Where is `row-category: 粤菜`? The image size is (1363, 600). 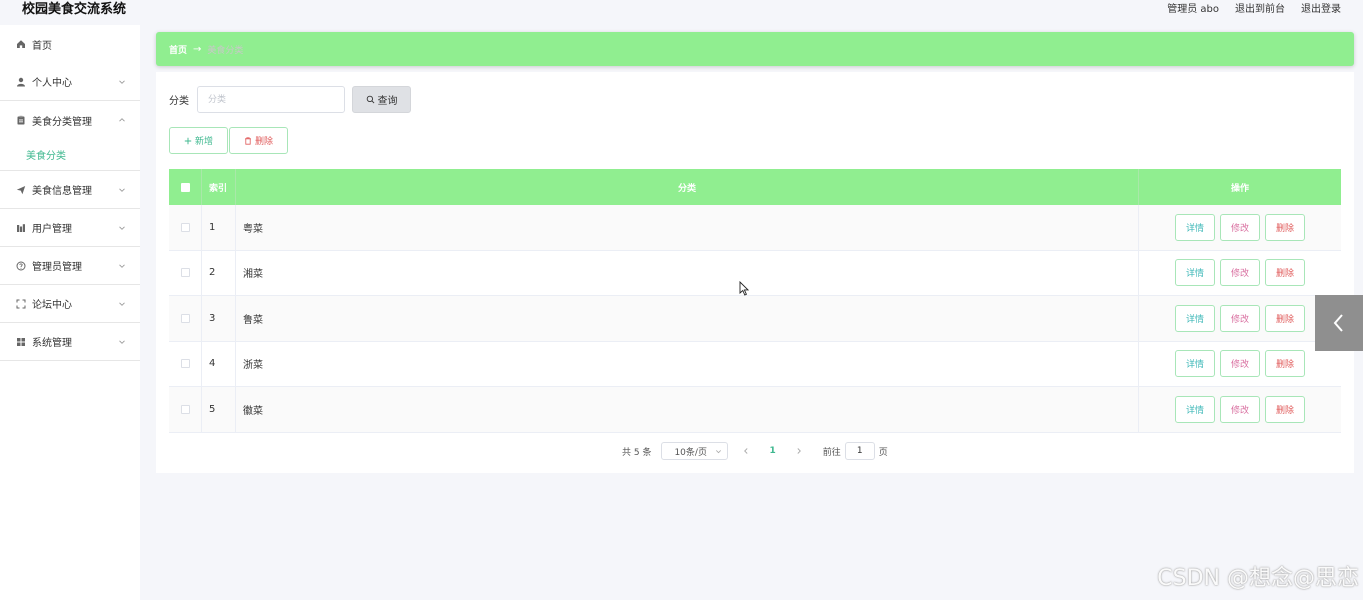 row-category: 粤菜 is located at coordinates (687, 227).